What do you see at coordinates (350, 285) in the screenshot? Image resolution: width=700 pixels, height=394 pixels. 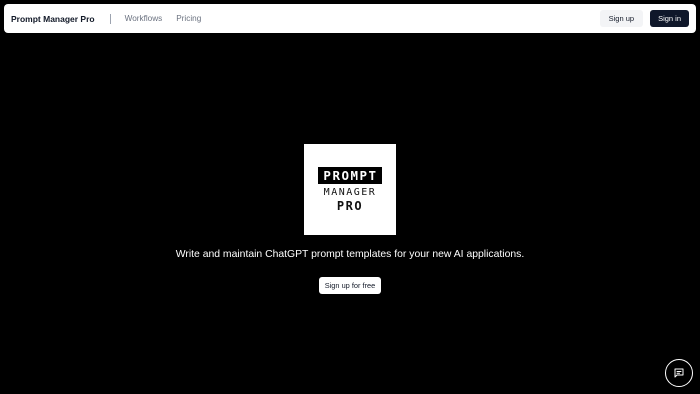 I see `sign-up-free-button: Sign up for free` at bounding box center [350, 285].